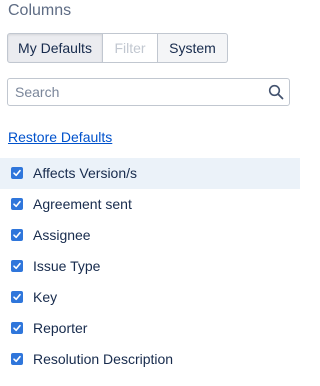 This screenshot has width=320, height=386. What do you see at coordinates (276, 92) in the screenshot?
I see `search-icon` at bounding box center [276, 92].